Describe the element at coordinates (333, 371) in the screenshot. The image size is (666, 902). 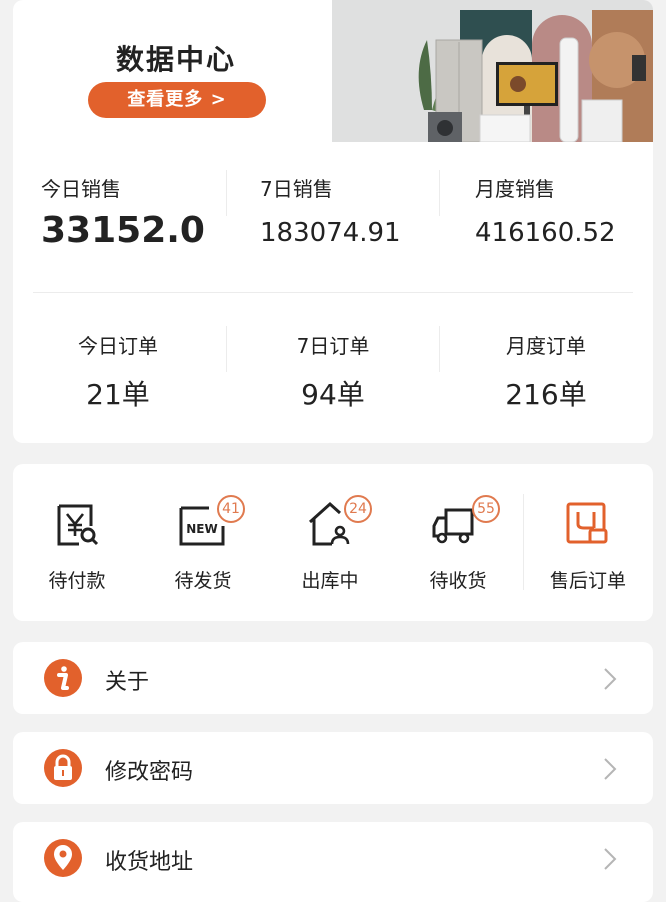
I see `week-orders: 7日订单 94单` at that location.